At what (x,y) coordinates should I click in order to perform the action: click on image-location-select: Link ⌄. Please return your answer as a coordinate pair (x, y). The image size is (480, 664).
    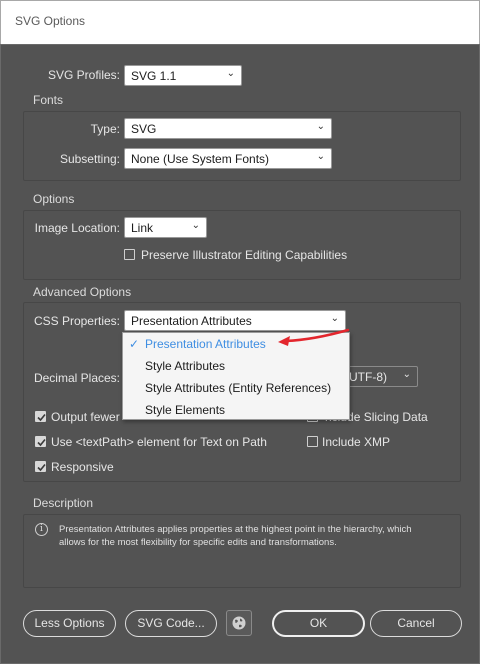
    Looking at the image, I should click on (165, 227).